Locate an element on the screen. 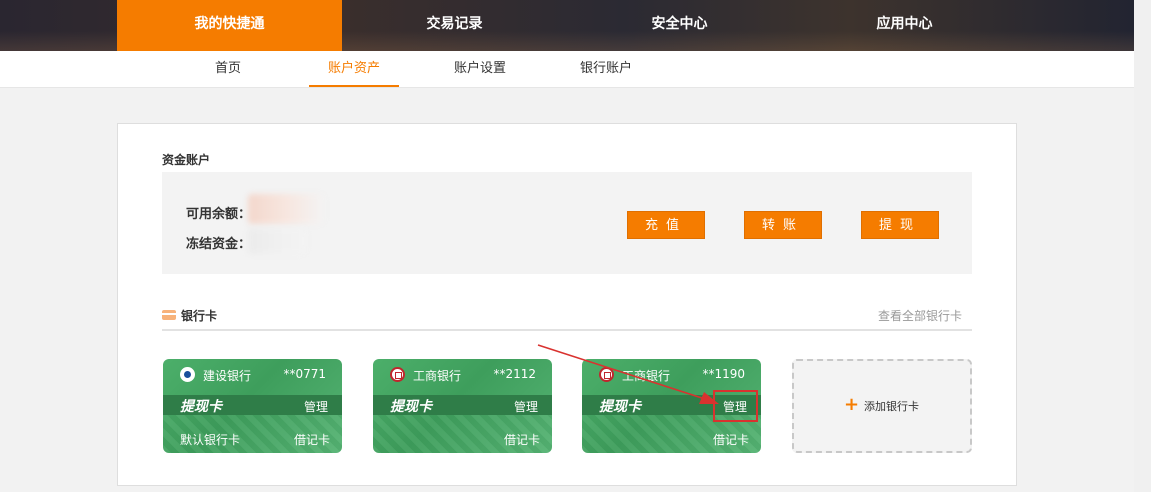 The height and width of the screenshot is (492, 1151). ccb-logo-icon is located at coordinates (187, 374).